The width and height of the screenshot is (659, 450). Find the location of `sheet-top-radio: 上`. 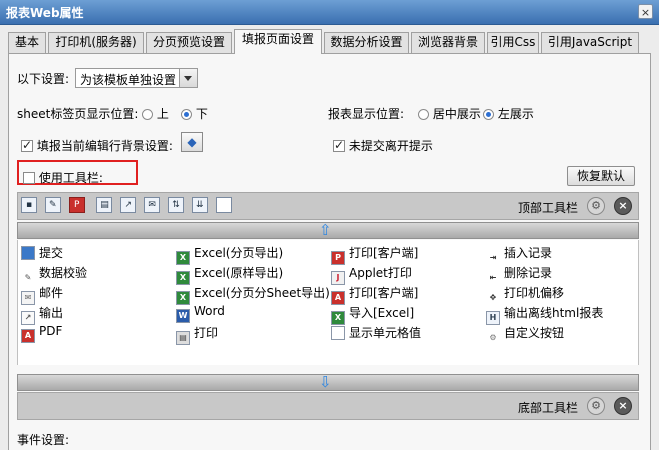

sheet-top-radio: 上 is located at coordinates (155, 113).